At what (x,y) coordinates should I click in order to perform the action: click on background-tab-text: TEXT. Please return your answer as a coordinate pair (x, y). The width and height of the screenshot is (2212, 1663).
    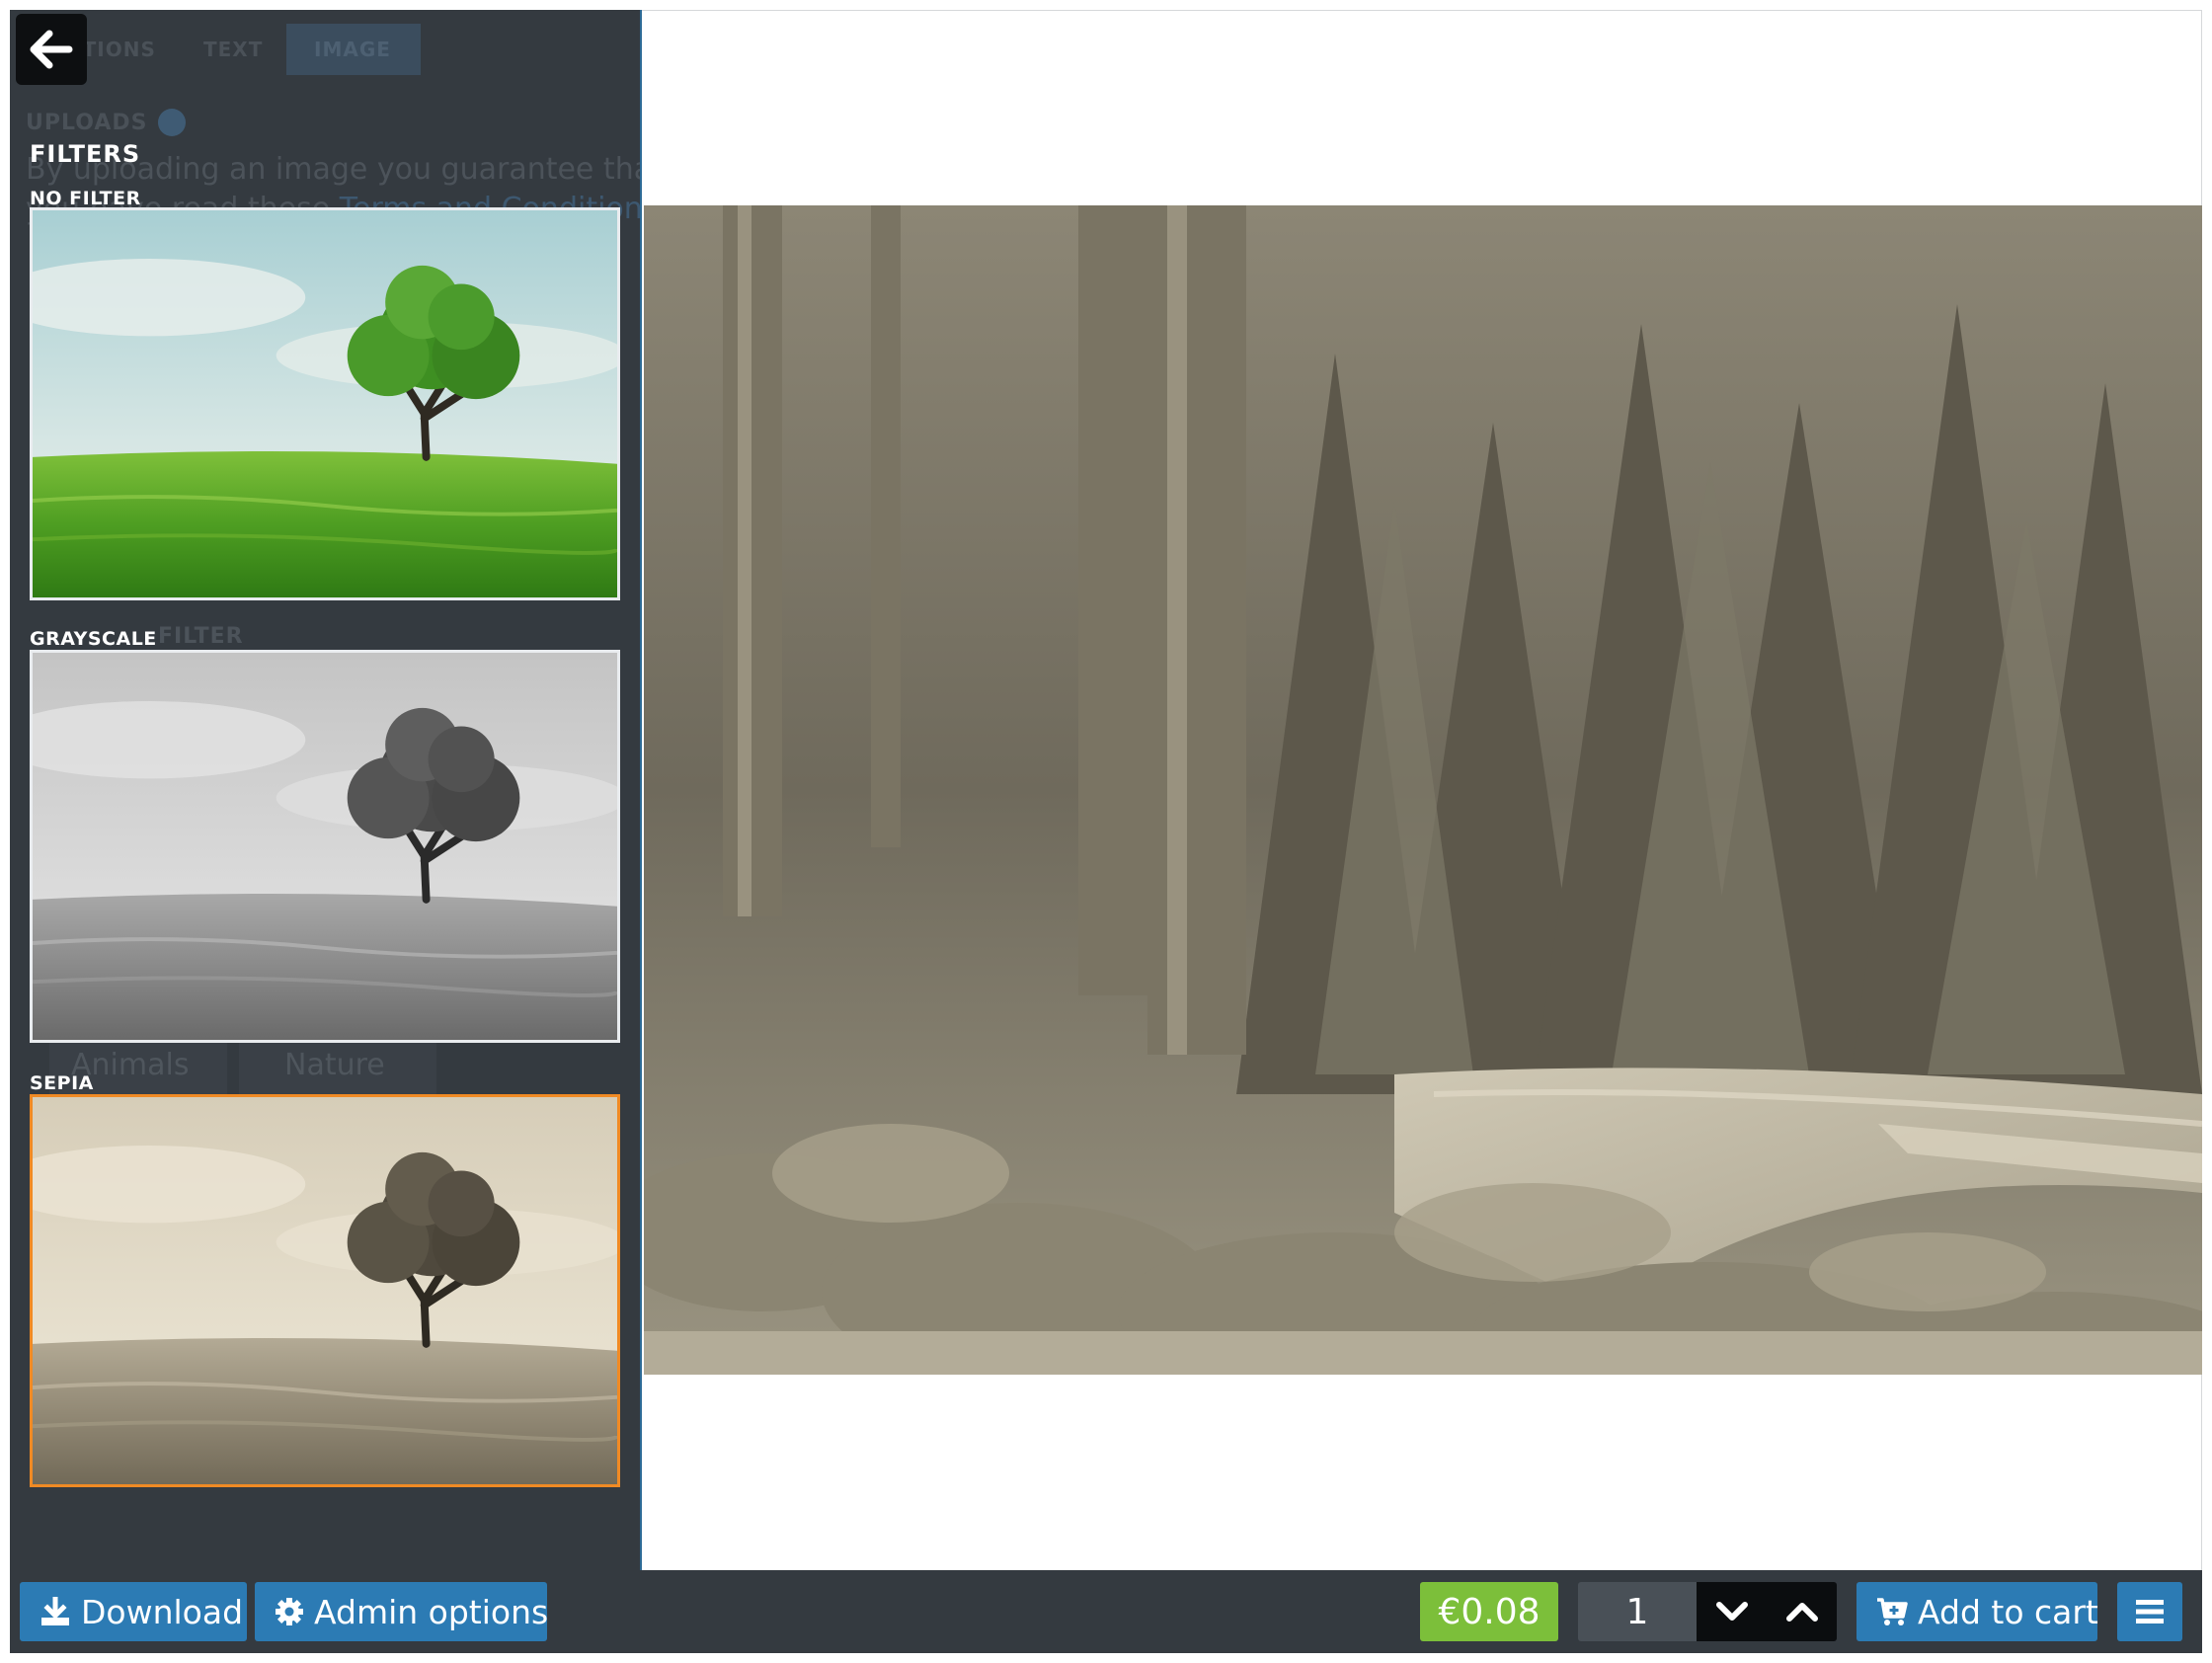
    Looking at the image, I should click on (234, 49).